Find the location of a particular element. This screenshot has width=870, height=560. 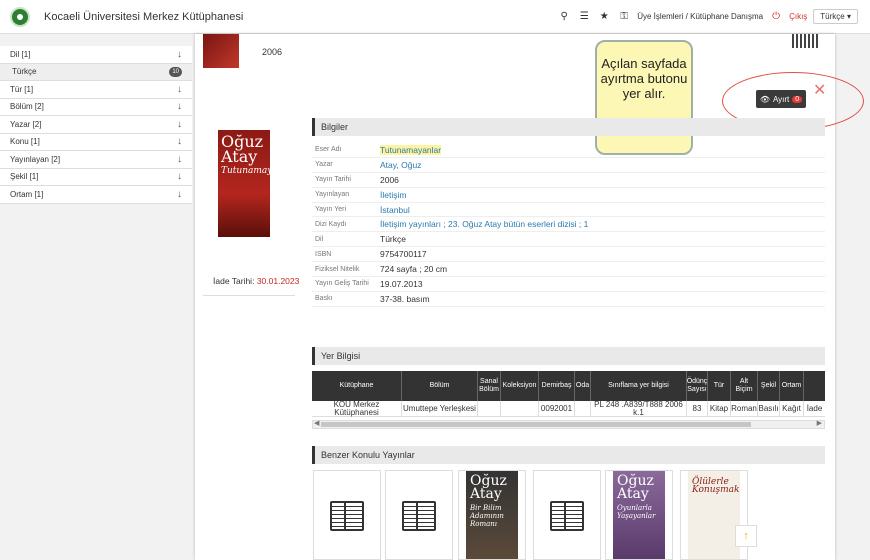

facet-ortam: Ortam [1] ↓ is located at coordinates (96, 195).